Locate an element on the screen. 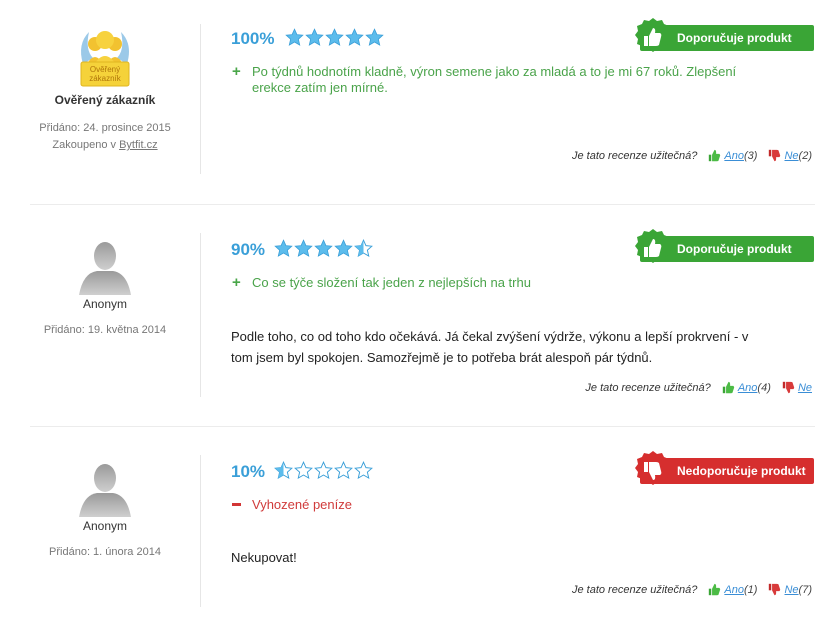  helpful-vote: Je tato recenze užitečná? Ano(4) Ne is located at coordinates (698, 387).